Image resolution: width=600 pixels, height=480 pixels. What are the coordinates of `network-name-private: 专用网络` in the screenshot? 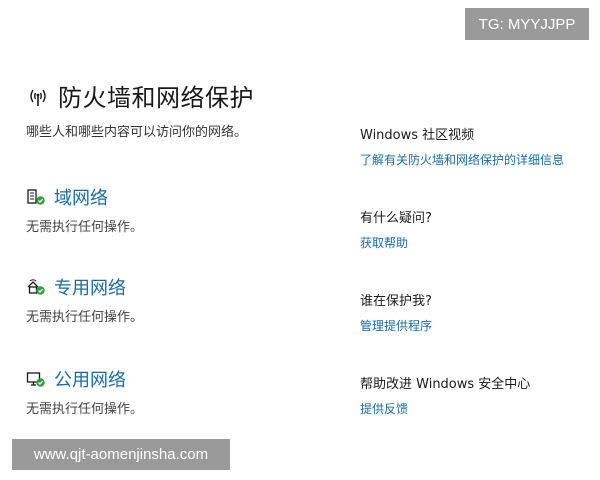 It's located at (90, 287).